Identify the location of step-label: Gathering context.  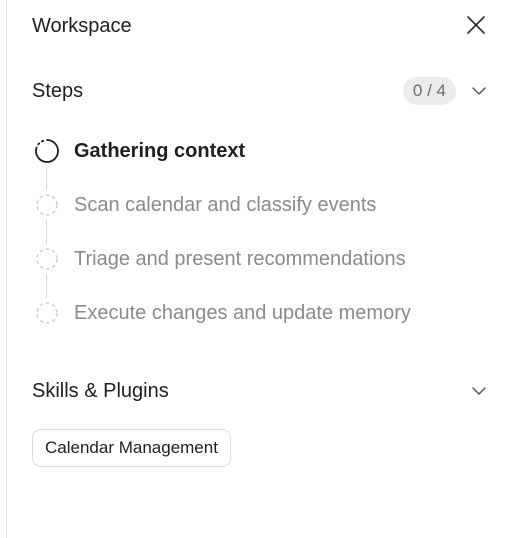
(160, 151).